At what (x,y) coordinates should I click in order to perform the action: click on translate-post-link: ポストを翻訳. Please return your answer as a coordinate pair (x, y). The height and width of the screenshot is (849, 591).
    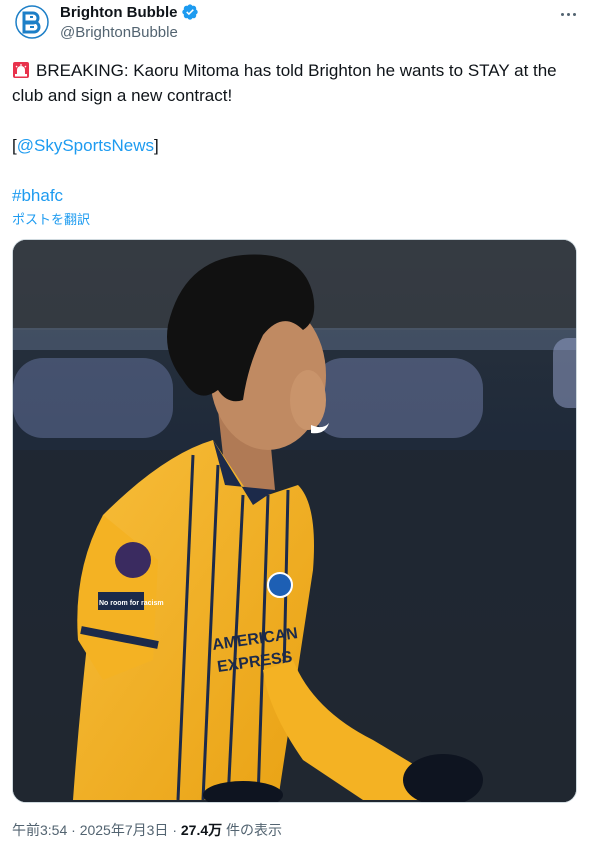
    Looking at the image, I should click on (51, 218).